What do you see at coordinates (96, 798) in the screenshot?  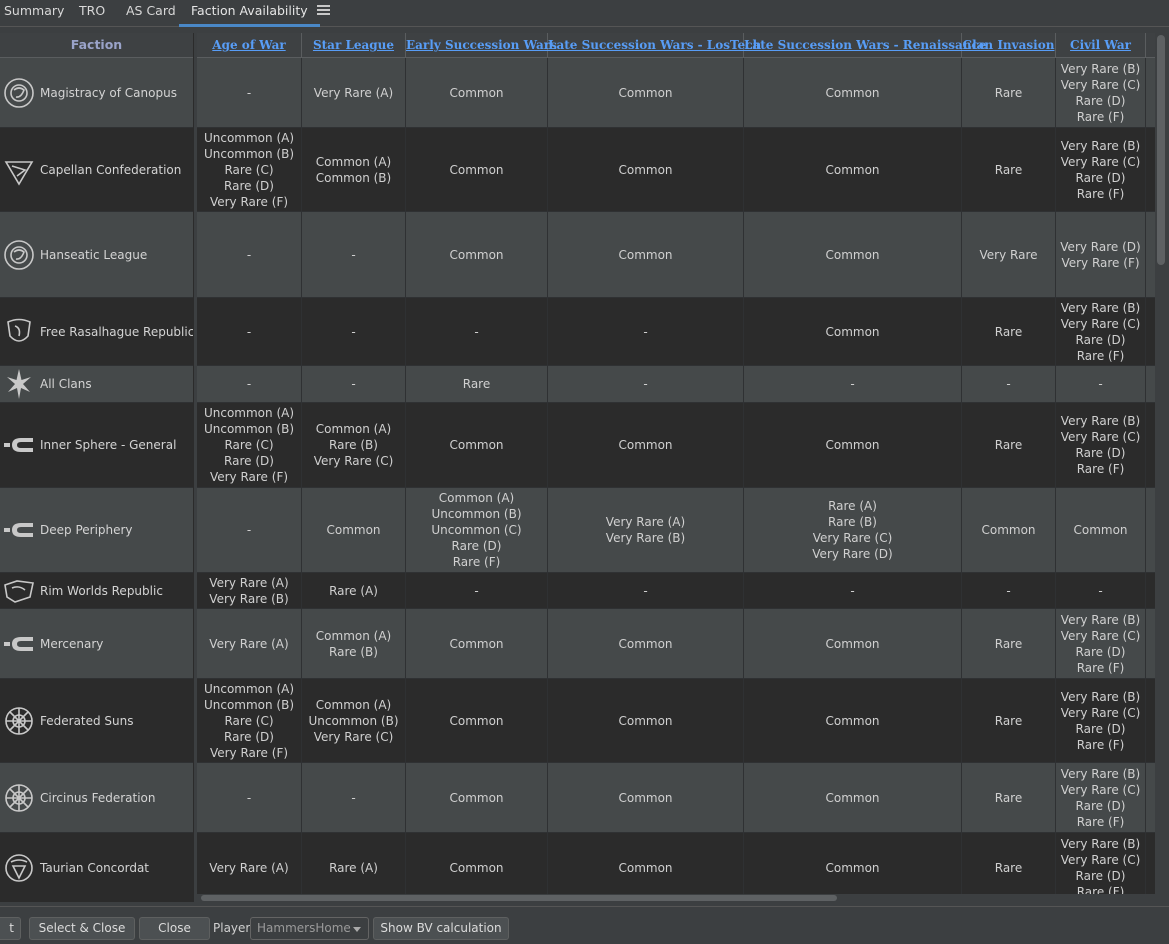 I see `faction-row: Circinus Federation` at bounding box center [96, 798].